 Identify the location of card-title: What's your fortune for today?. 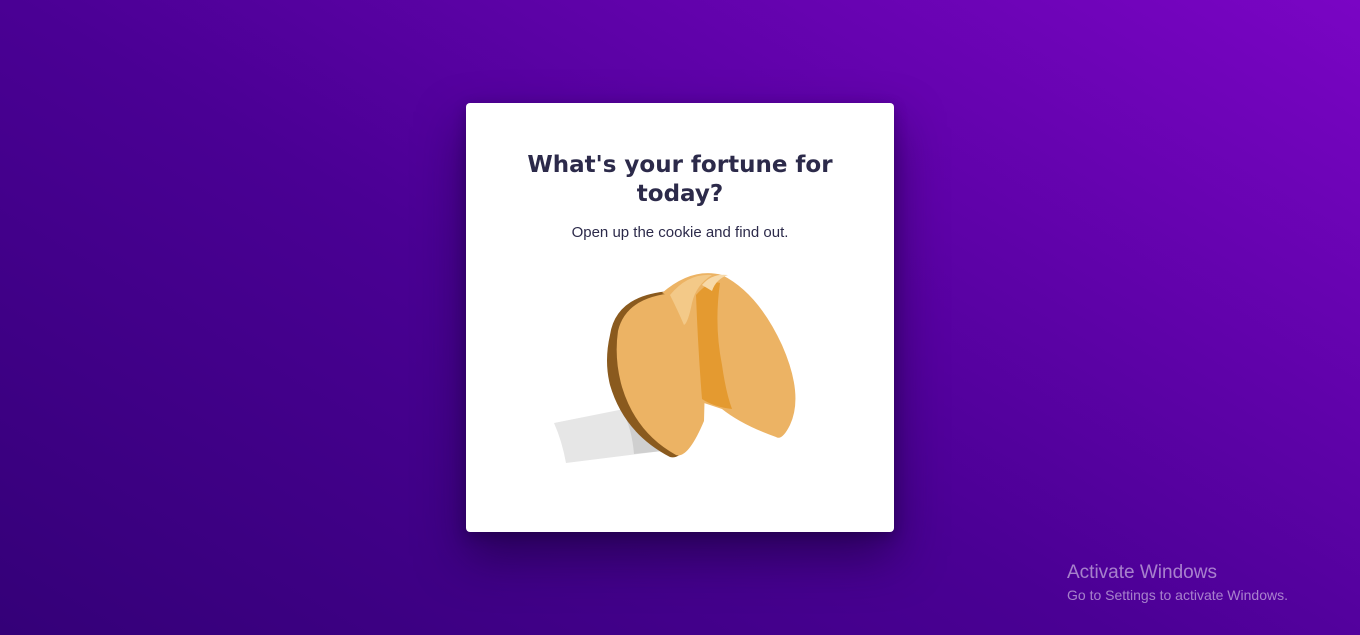
(680, 179).